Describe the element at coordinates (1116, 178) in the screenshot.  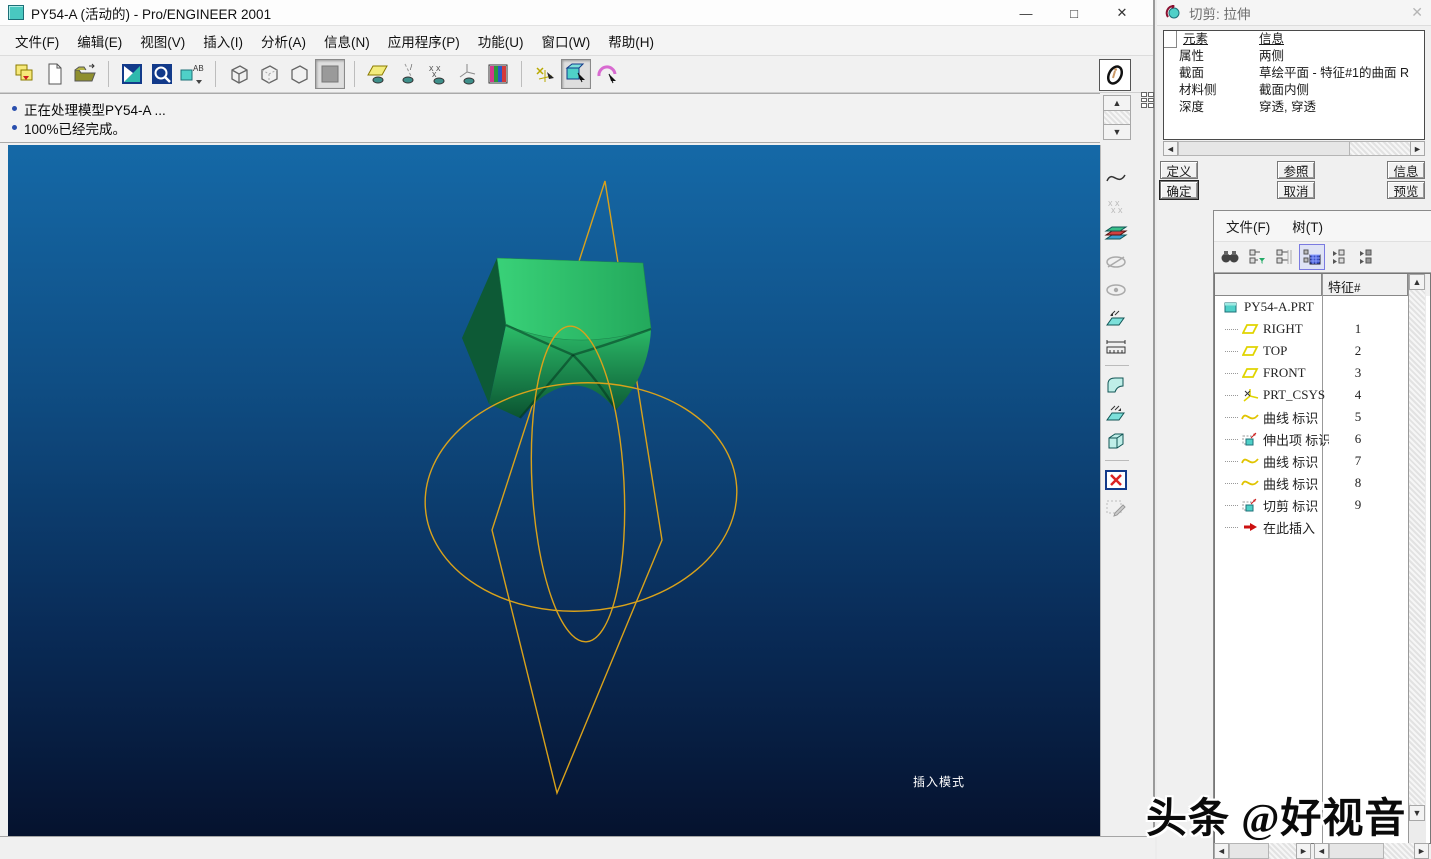
I see `curve-icon` at that location.